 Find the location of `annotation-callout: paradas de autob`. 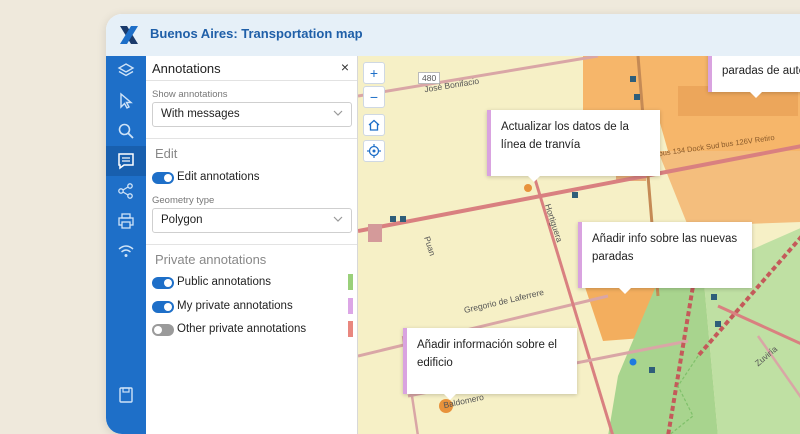

annotation-callout: paradas de autob is located at coordinates (754, 77).